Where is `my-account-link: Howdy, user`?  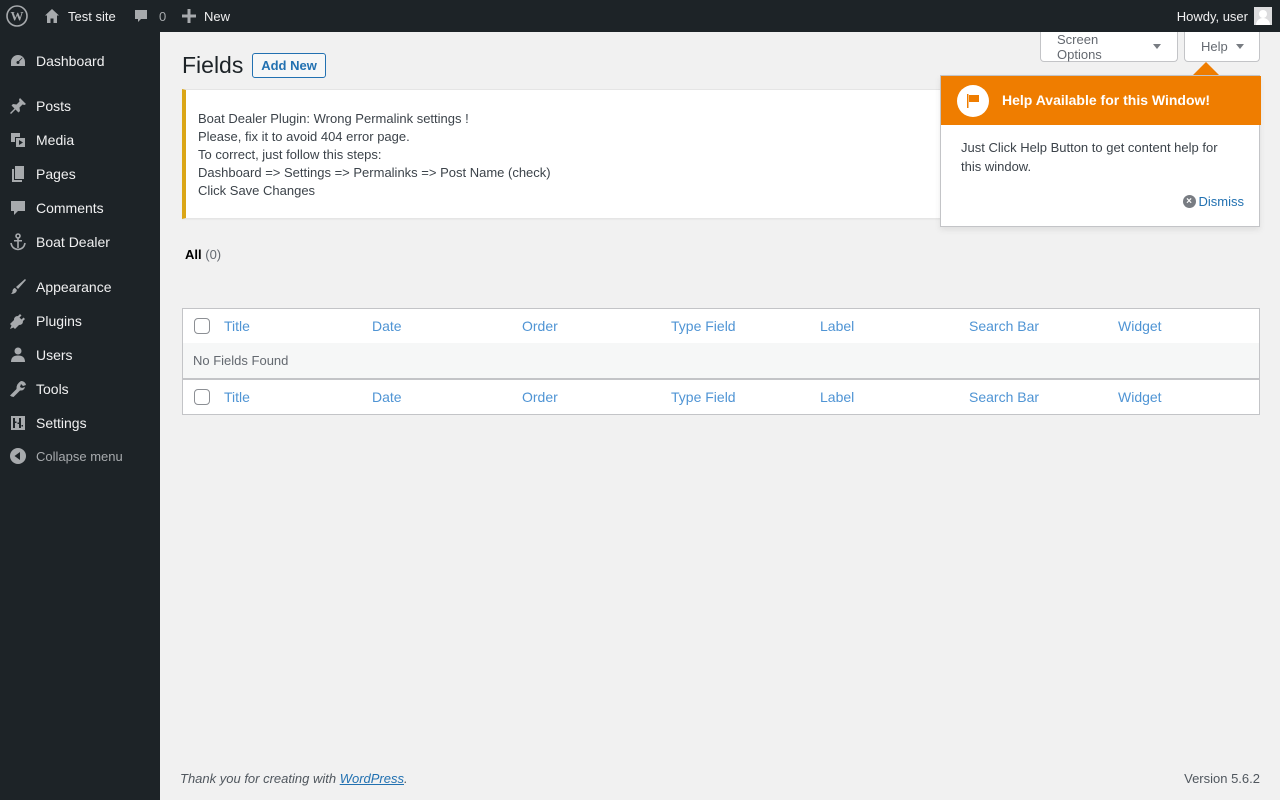
my-account-link: Howdy, user is located at coordinates (1224, 16).